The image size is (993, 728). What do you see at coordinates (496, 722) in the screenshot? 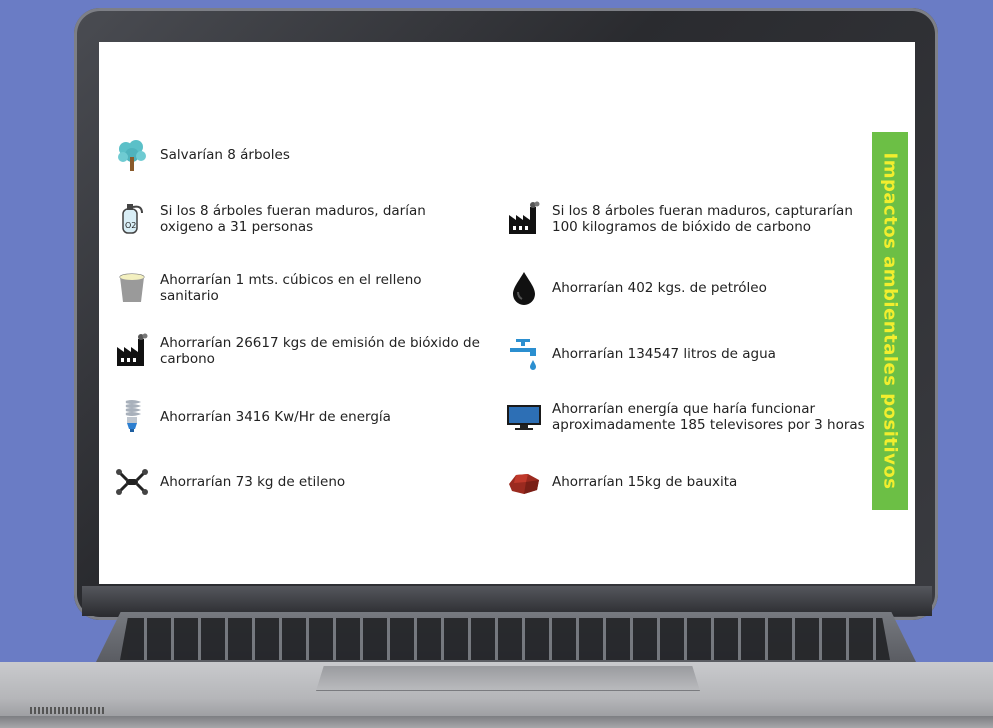
I see `laptop-base-edge` at bounding box center [496, 722].